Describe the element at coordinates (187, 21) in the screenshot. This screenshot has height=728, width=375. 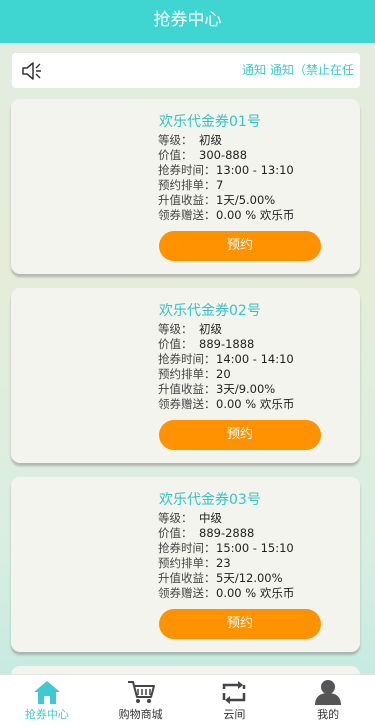
I see `page-title: 抢券中心` at that location.